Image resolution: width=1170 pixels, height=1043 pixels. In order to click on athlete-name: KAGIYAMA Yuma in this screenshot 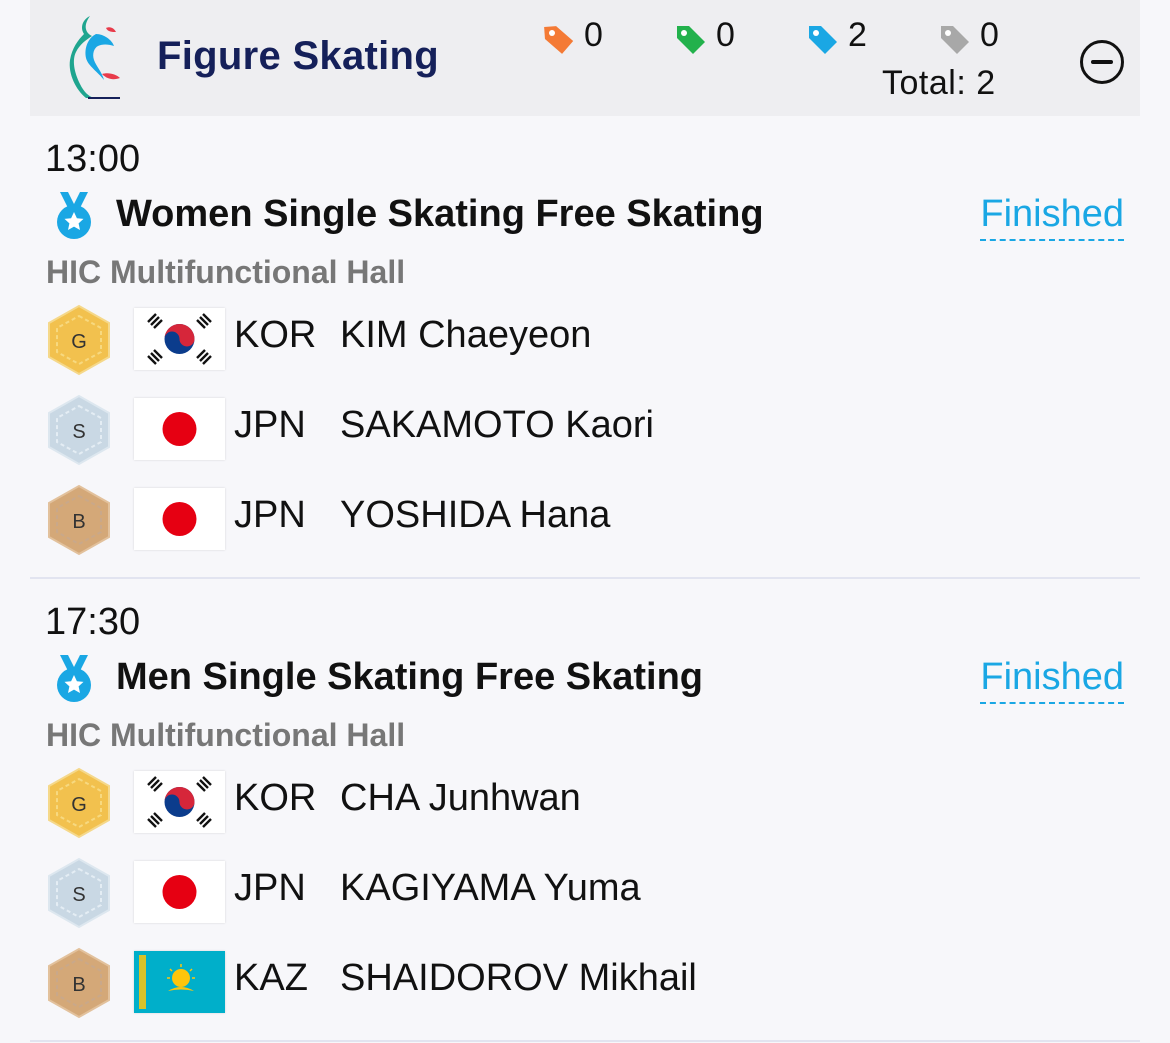, I will do `click(490, 888)`.